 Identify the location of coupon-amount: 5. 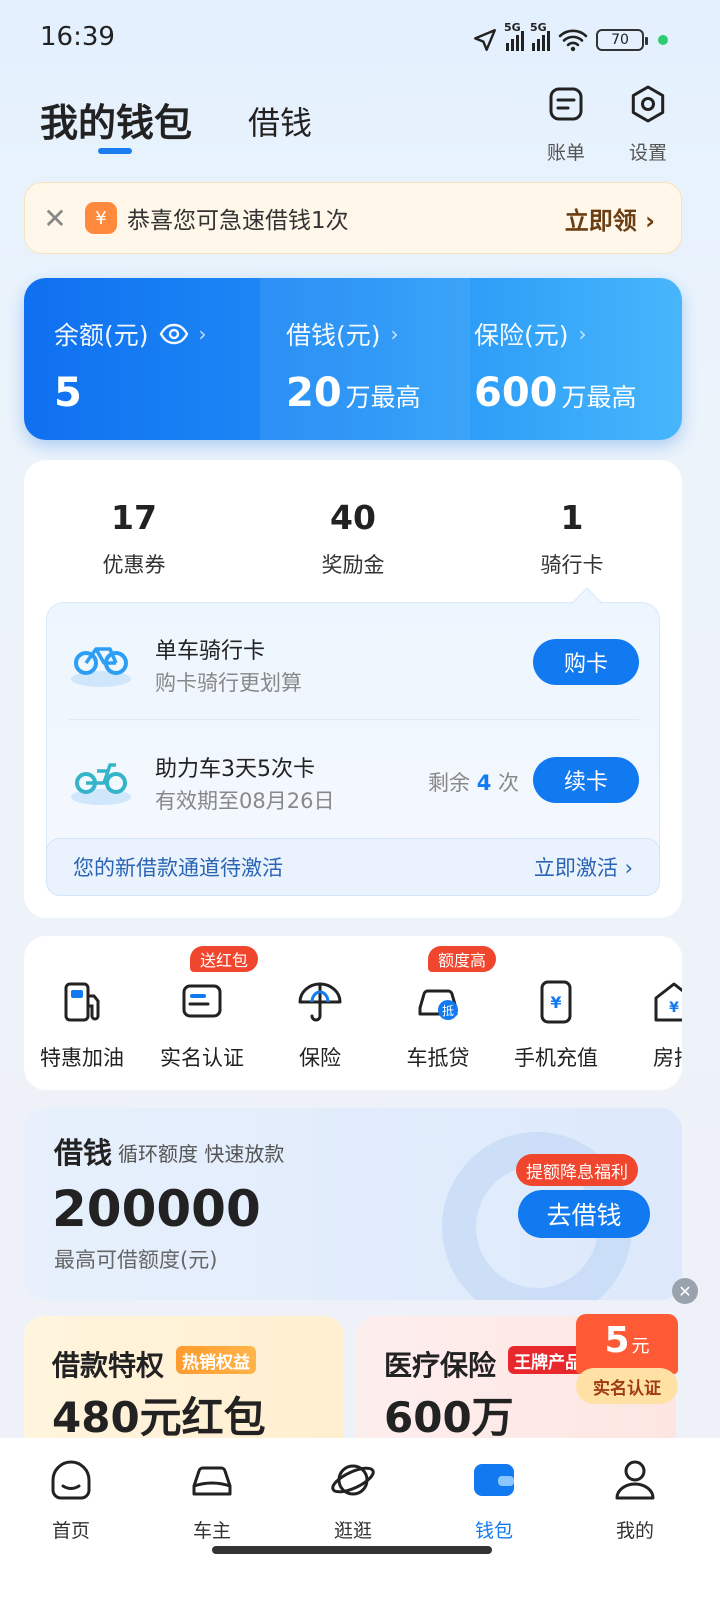
(617, 1340).